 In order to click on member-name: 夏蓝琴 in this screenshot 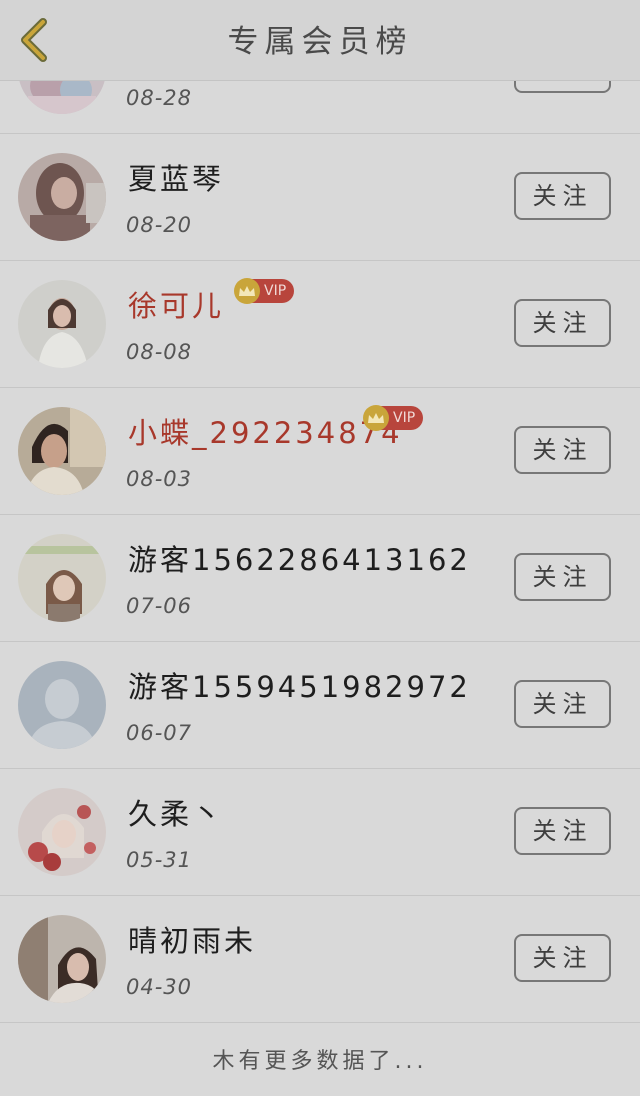, I will do `click(176, 179)`.